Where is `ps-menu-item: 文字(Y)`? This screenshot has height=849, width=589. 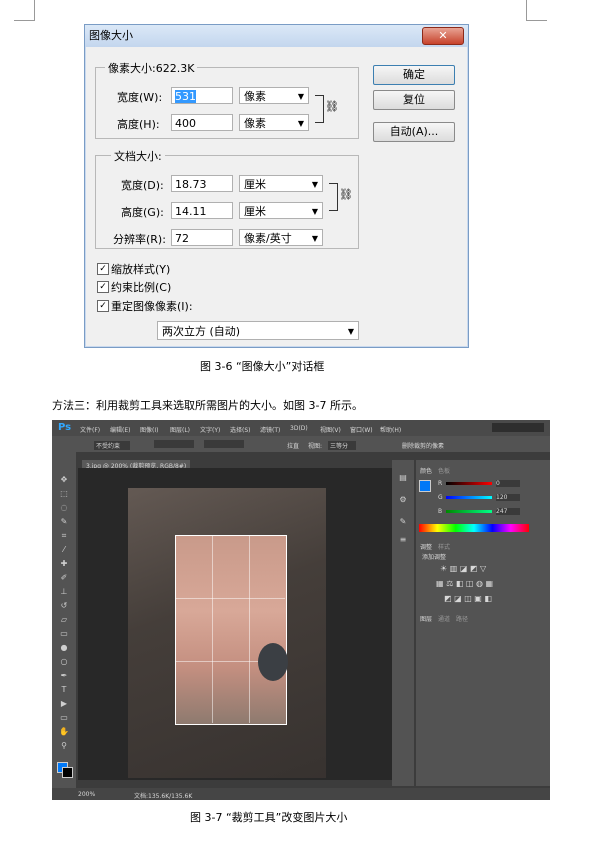 ps-menu-item: 文字(Y) is located at coordinates (210, 429).